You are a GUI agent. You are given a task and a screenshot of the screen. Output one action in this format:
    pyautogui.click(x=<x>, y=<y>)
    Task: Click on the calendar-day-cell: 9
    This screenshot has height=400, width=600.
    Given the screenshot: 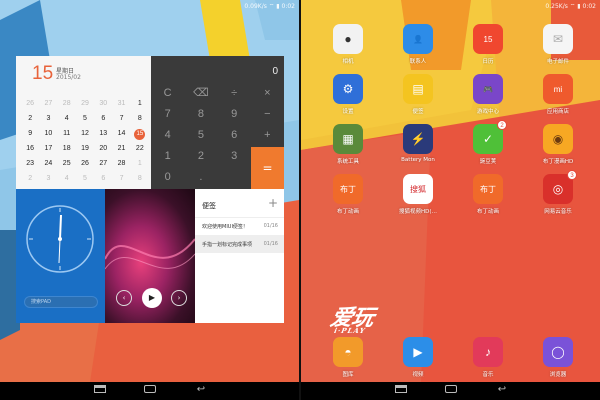 What is the action you would take?
    pyautogui.click(x=30, y=133)
    